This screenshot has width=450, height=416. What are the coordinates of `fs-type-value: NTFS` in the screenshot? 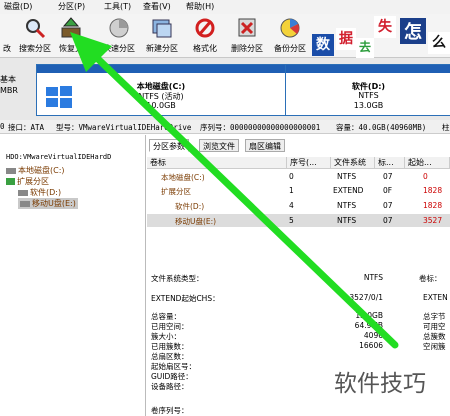 It's located at (373, 277).